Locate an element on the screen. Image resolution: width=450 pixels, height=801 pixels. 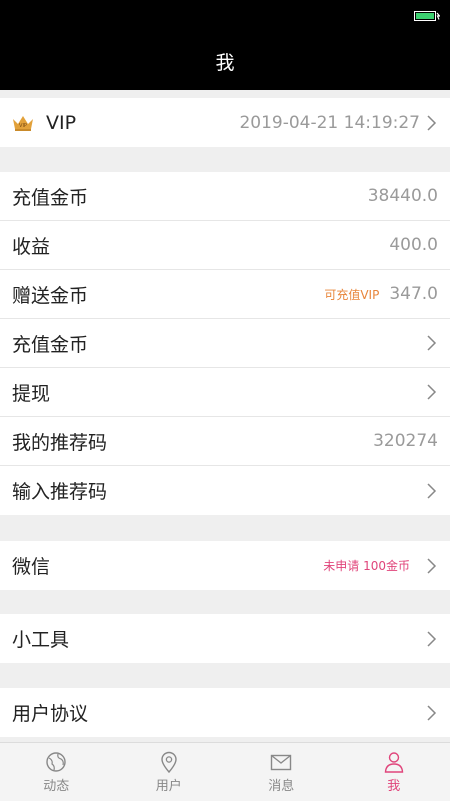
envelope-icon is located at coordinates (281, 762).